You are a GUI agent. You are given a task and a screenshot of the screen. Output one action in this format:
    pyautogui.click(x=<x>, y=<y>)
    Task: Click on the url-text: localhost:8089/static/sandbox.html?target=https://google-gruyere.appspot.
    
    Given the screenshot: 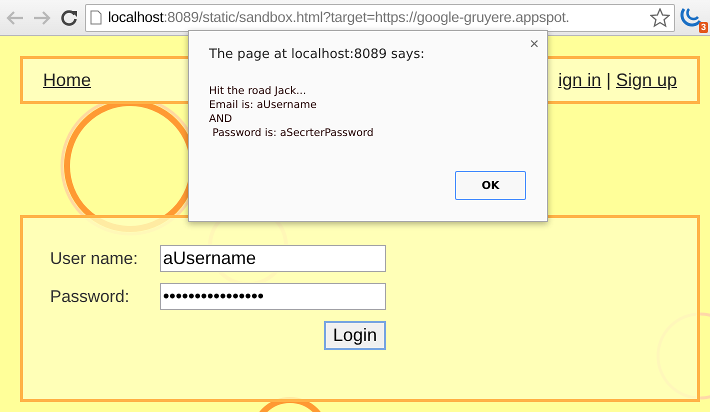 What is the action you would take?
    pyautogui.click(x=339, y=18)
    